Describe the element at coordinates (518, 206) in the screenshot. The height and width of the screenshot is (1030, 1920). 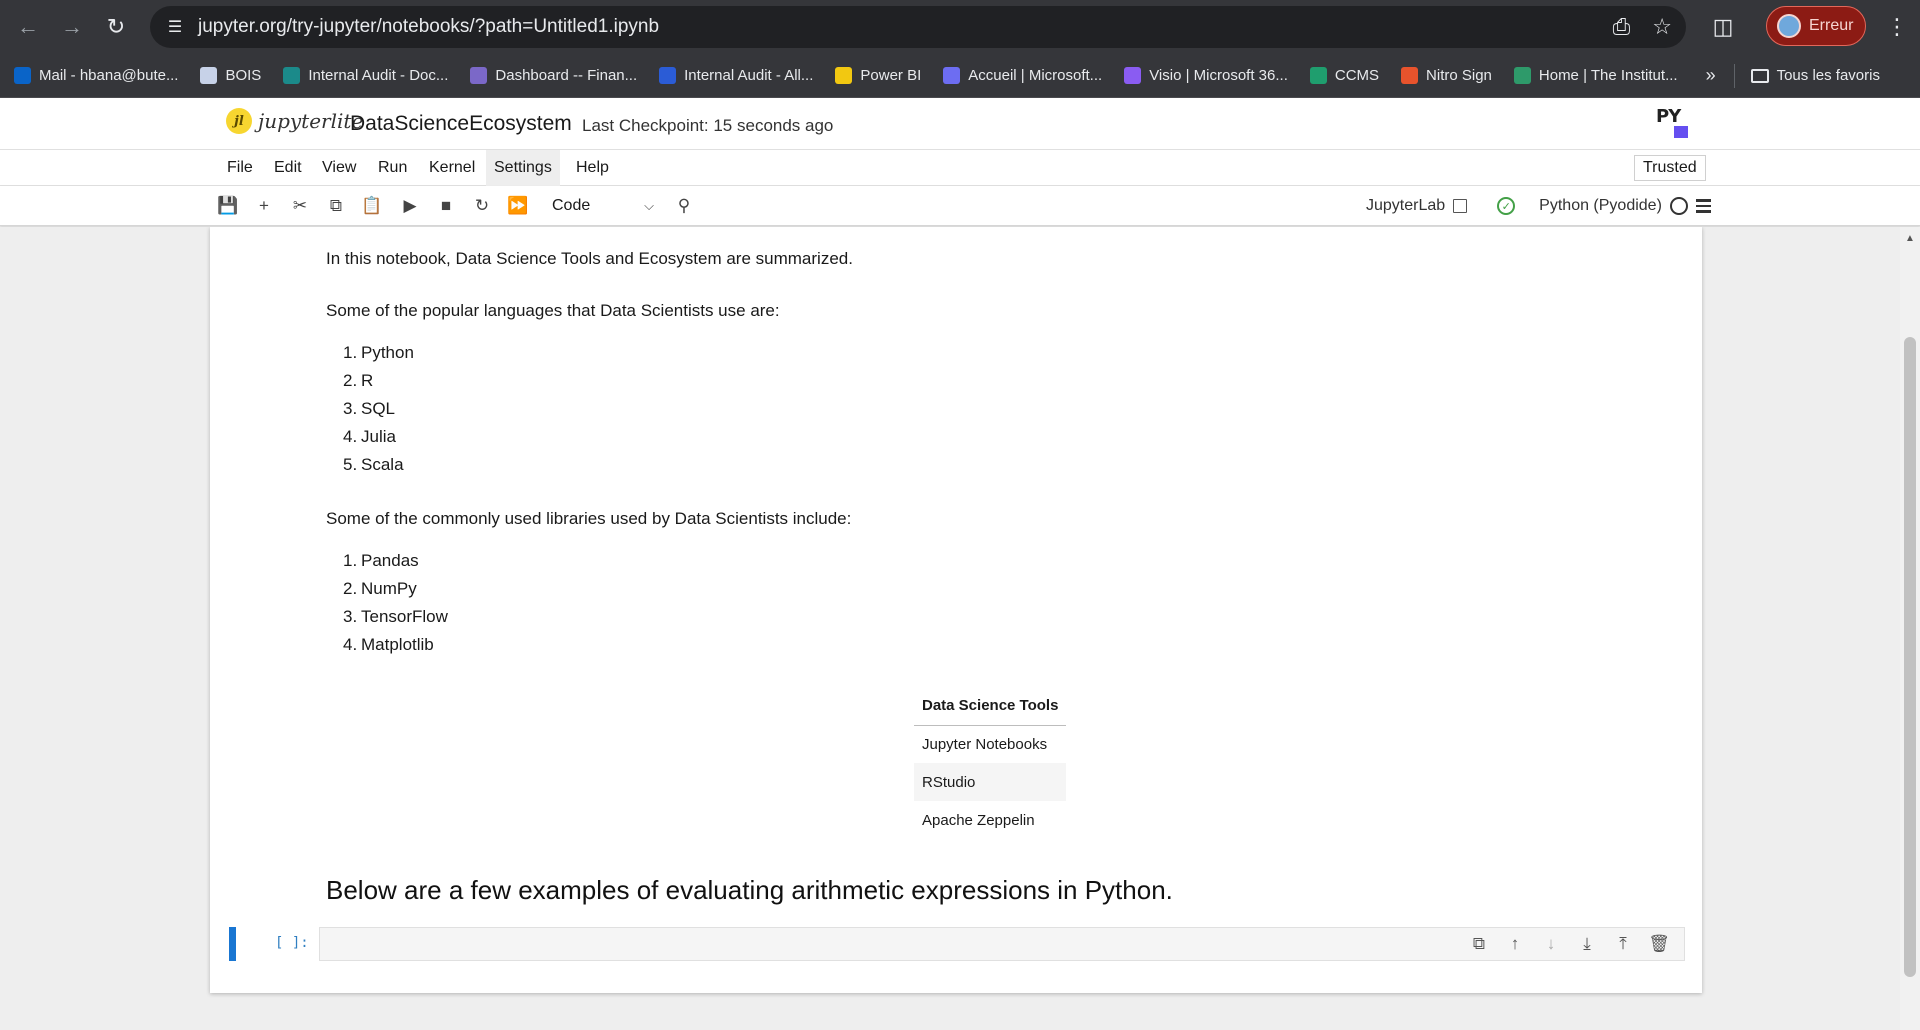
I see `fast-forward-icon: ⏩` at that location.